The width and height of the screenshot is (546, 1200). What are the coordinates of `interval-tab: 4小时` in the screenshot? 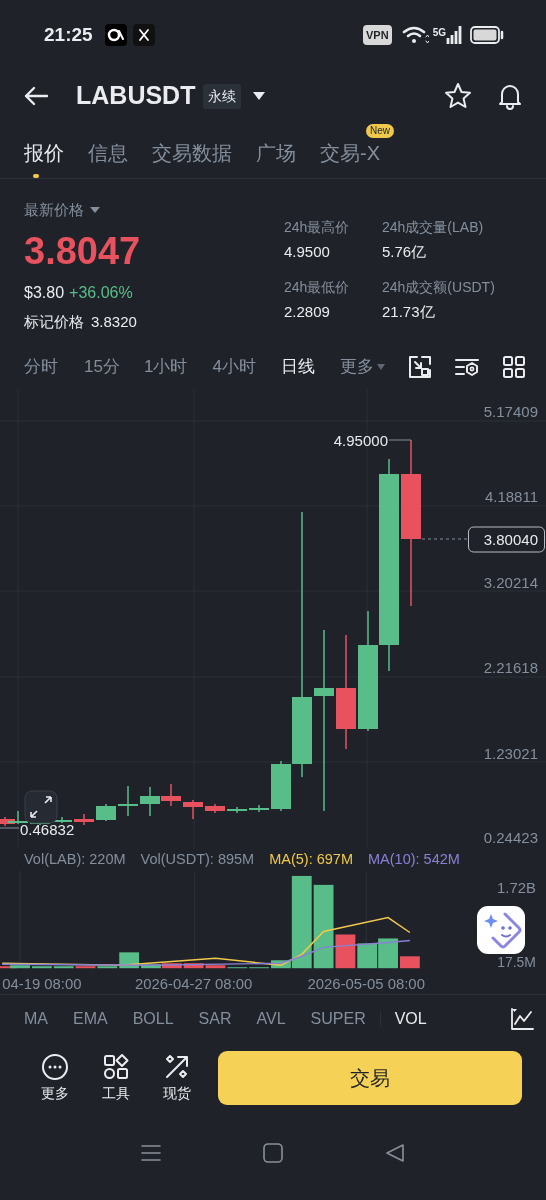 It's located at (234, 367).